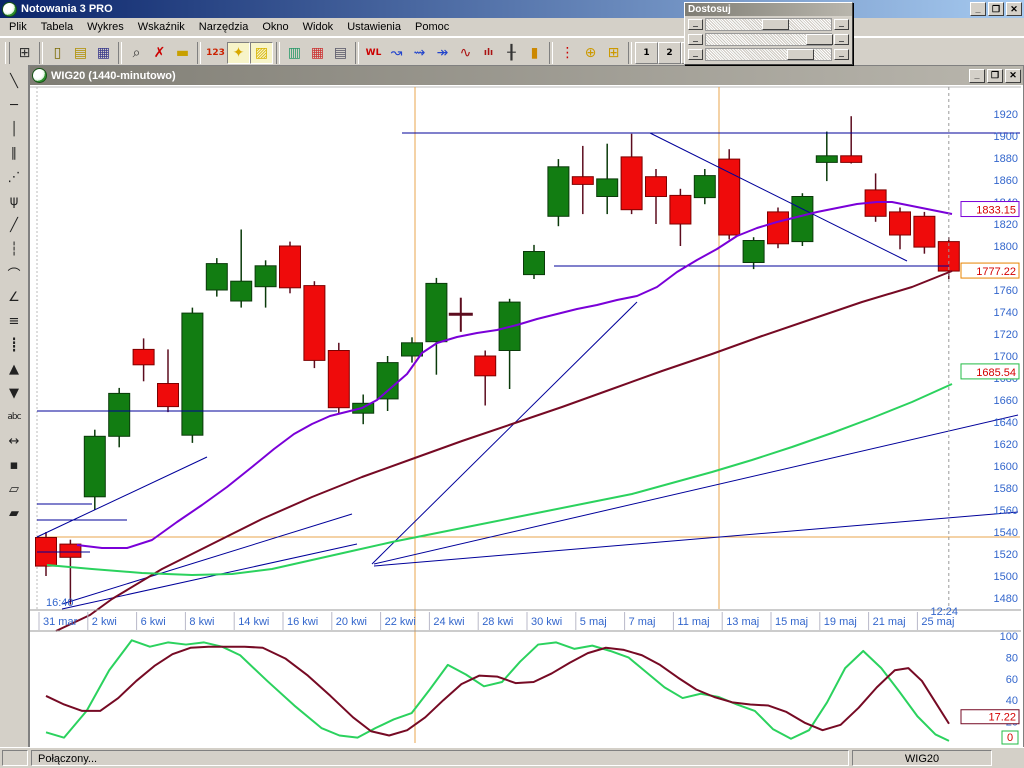  Describe the element at coordinates (182, 53) in the screenshot. I see `measure-button: ▬` at that location.